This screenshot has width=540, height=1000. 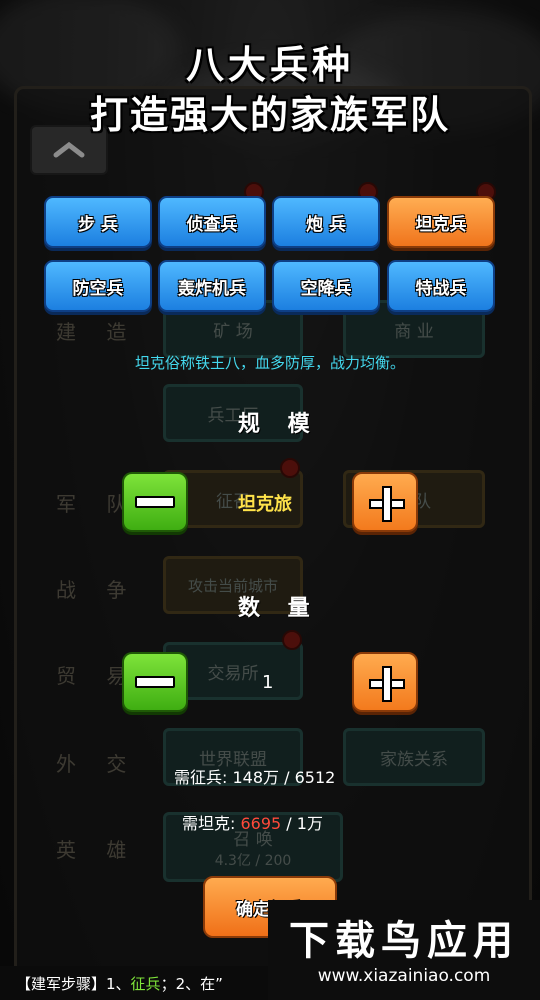 What do you see at coordinates (145, 983) in the screenshot?
I see `footer-step1: 征兵` at bounding box center [145, 983].